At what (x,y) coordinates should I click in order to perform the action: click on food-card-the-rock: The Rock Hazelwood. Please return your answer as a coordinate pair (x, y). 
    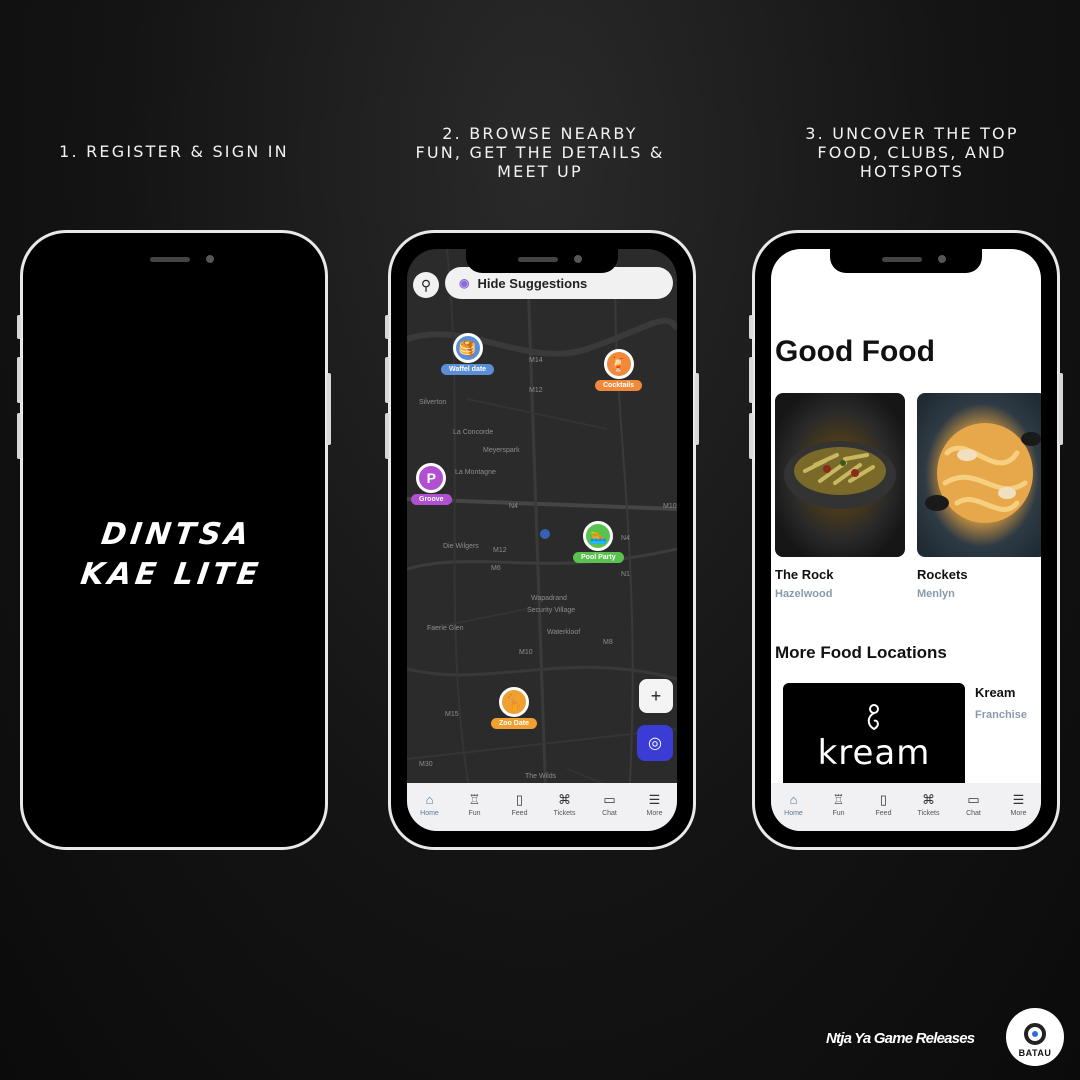
    Looking at the image, I should click on (840, 496).